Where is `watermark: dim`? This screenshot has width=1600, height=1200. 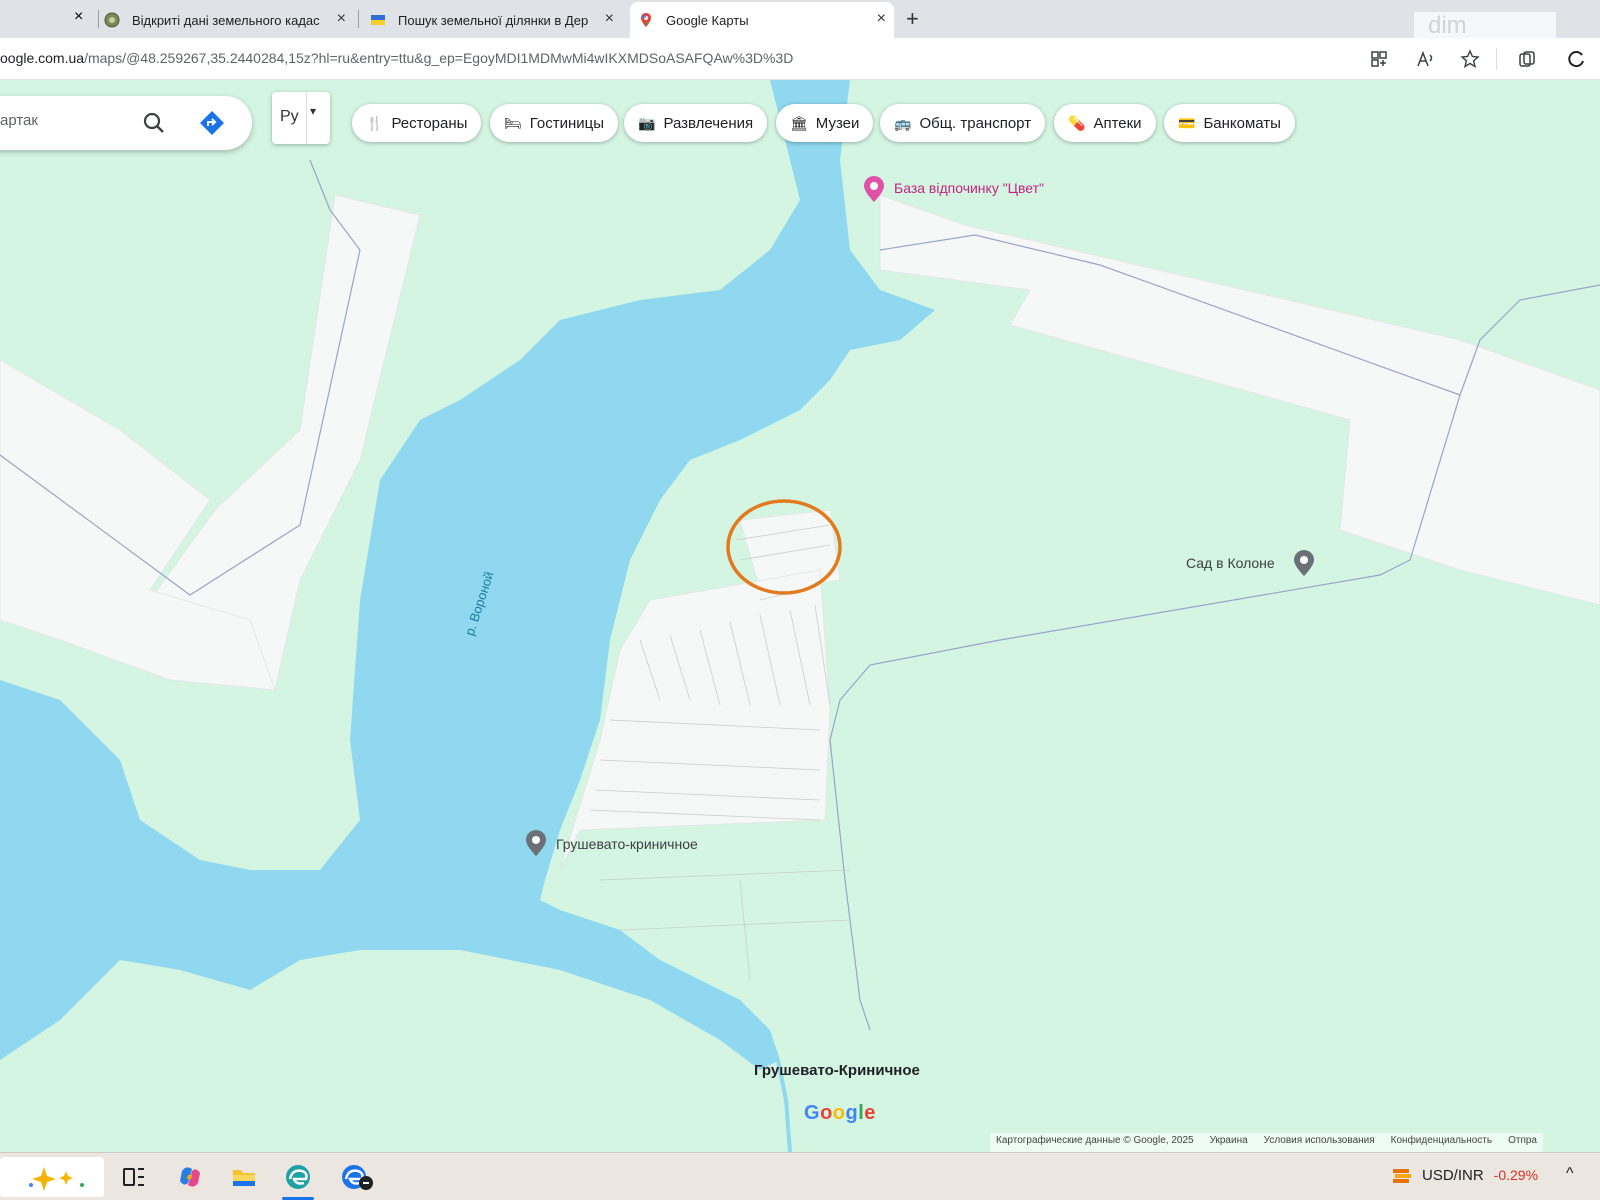
watermark: dim is located at coordinates (1485, 26).